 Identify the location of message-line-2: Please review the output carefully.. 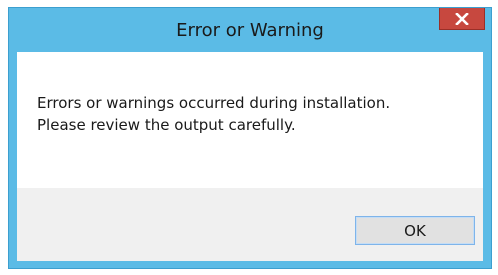
(166, 125).